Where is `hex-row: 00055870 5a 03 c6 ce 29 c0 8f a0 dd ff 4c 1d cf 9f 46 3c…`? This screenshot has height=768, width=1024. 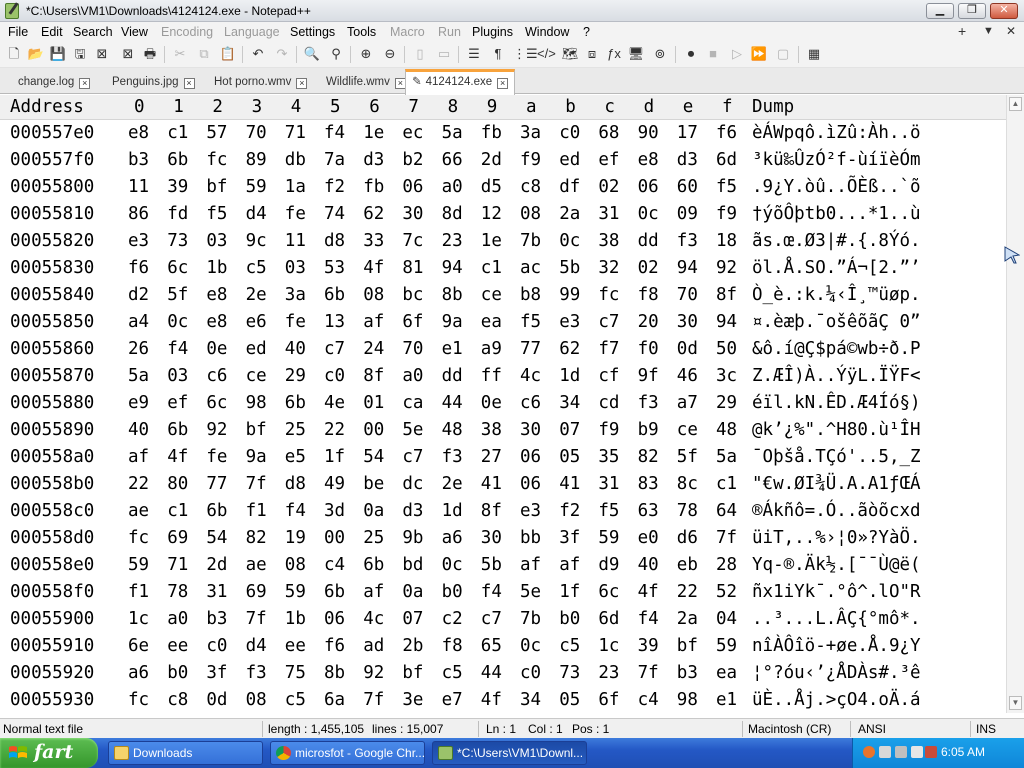 hex-row: 00055870 5a 03 c6 ce 29 c0 8f a0 dd ff 4c 1d cf 9f 46 3c… is located at coordinates (503, 377).